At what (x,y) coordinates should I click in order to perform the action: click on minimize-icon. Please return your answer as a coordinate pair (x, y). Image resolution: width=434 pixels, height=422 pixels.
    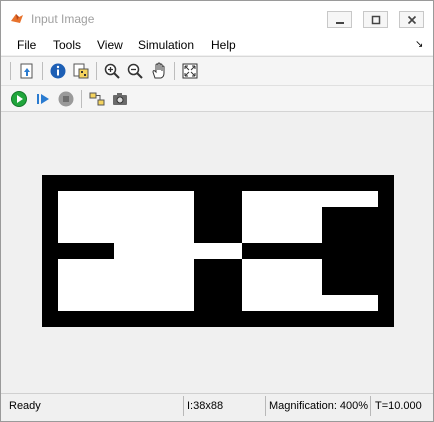
    Looking at the image, I should click on (339, 22).